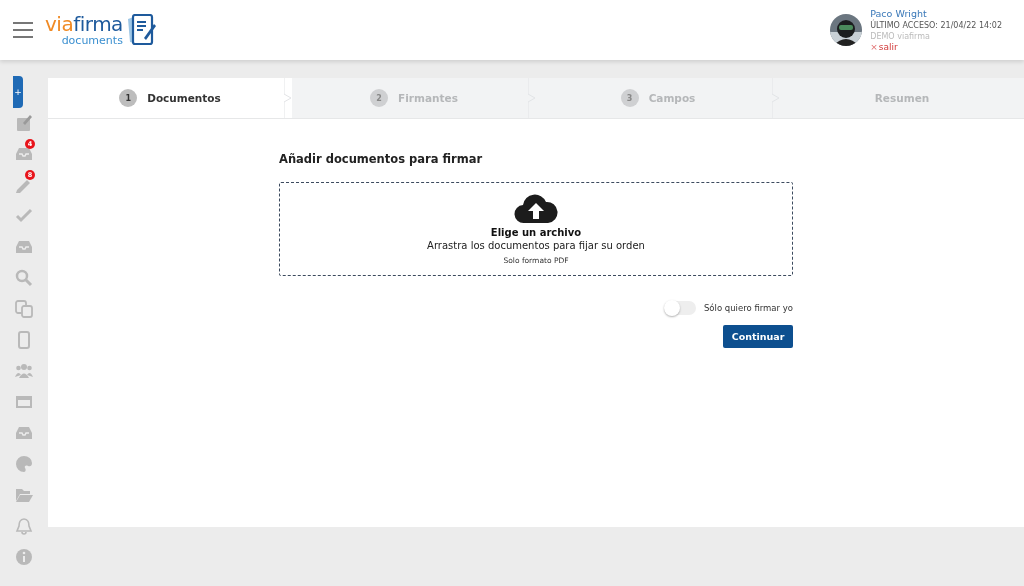 This screenshot has width=1024, height=586. I want to click on tablet-logo-icon, so click(141, 30).